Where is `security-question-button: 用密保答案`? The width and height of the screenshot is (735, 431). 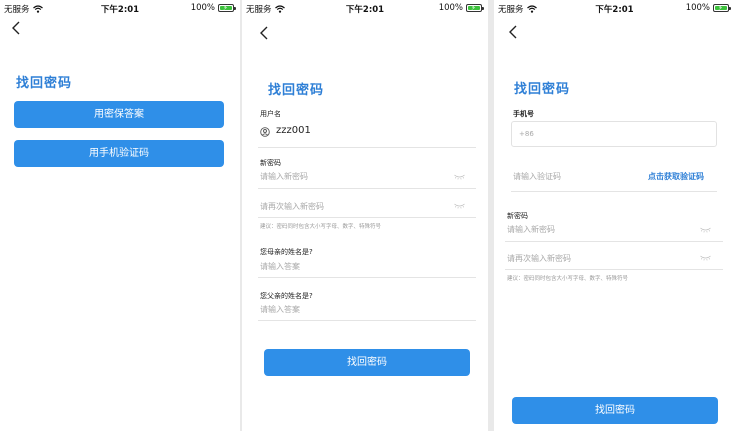 security-question-button: 用密保答案 is located at coordinates (119, 114).